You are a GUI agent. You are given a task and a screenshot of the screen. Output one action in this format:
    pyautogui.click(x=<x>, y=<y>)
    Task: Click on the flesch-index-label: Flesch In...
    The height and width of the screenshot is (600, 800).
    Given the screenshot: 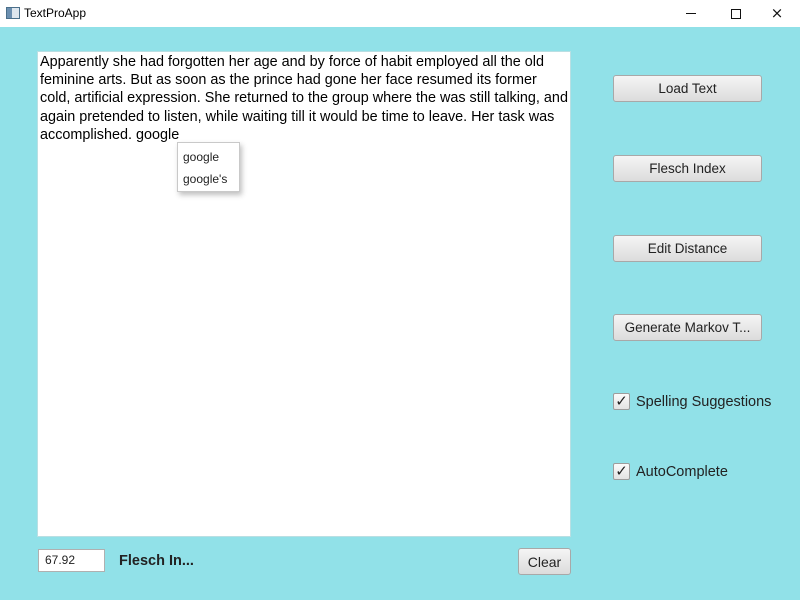 What is the action you would take?
    pyautogui.click(x=156, y=561)
    